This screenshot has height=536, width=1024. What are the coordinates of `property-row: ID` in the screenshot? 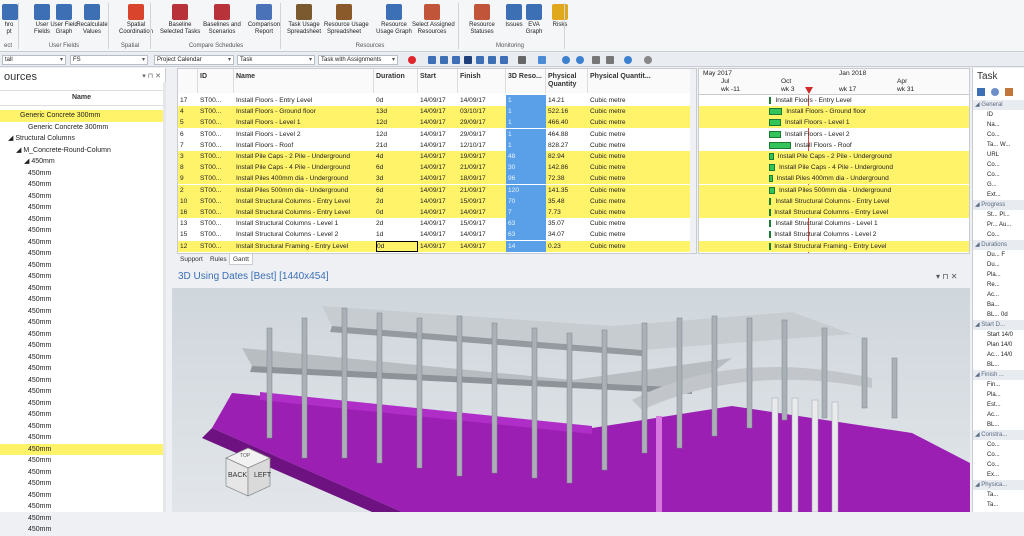 It's located at (998, 115).